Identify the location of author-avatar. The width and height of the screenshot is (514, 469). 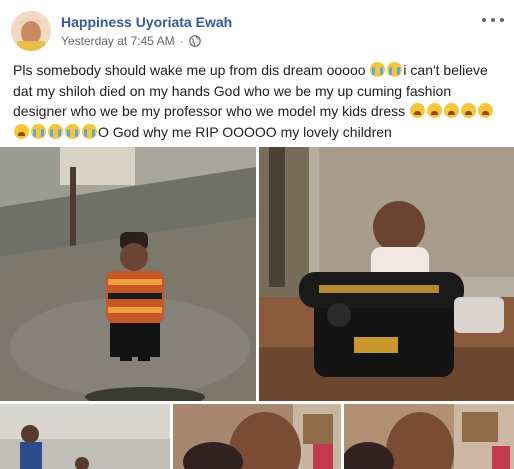
(31, 31).